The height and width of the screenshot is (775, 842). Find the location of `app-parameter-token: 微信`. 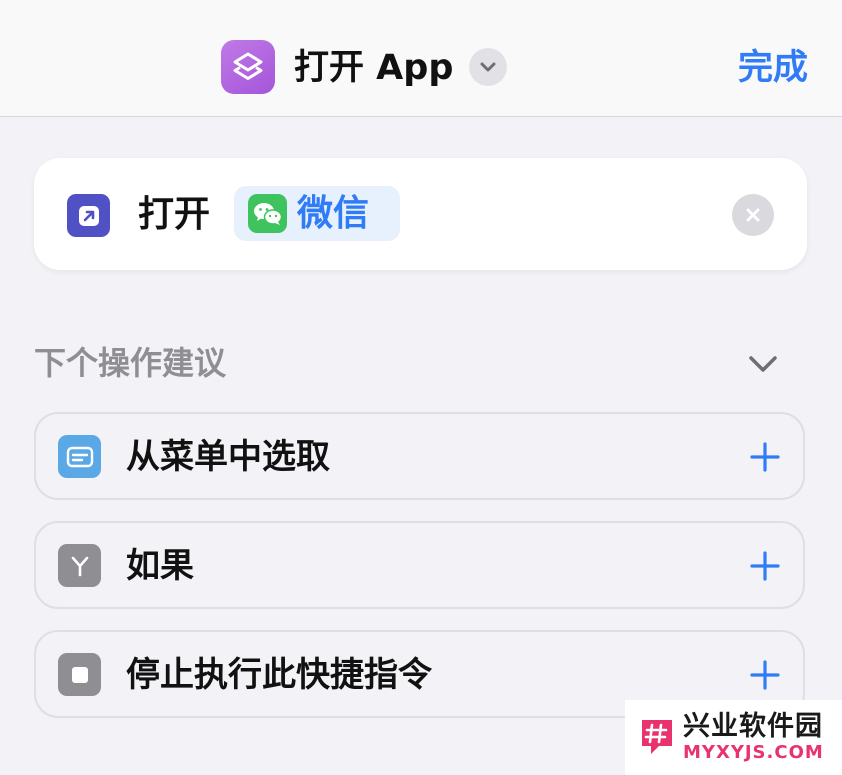

app-parameter-token: 微信 is located at coordinates (317, 213).